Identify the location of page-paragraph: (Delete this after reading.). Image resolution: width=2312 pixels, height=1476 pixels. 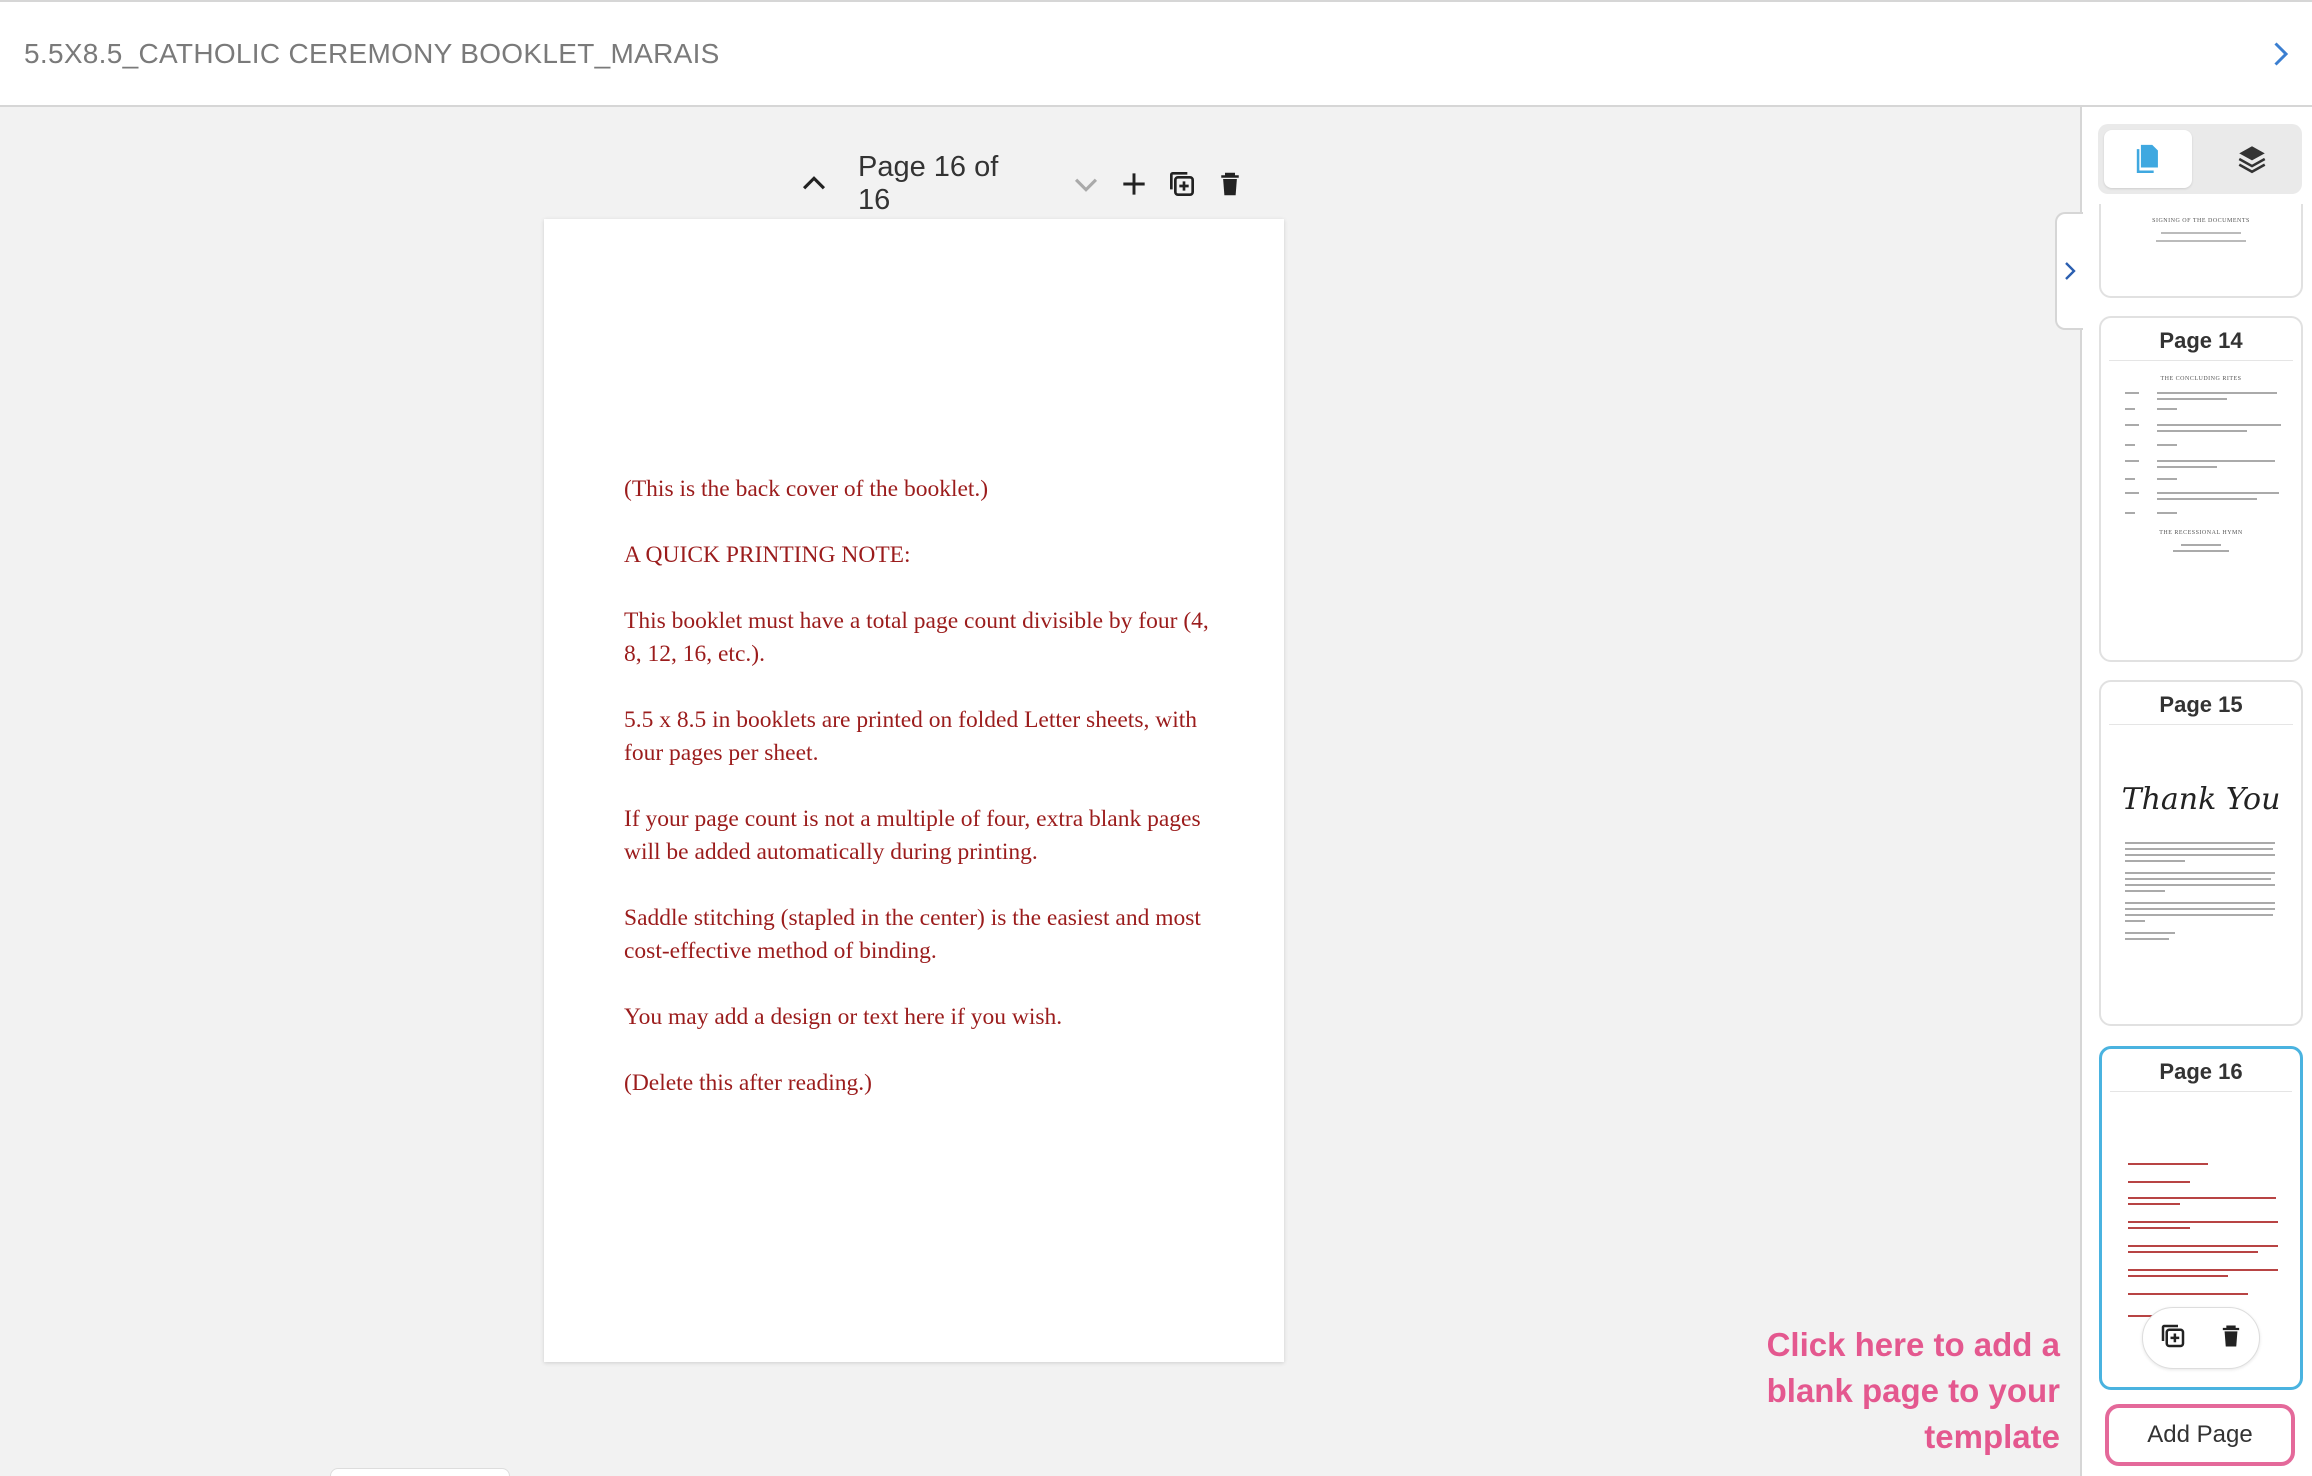
(748, 1083).